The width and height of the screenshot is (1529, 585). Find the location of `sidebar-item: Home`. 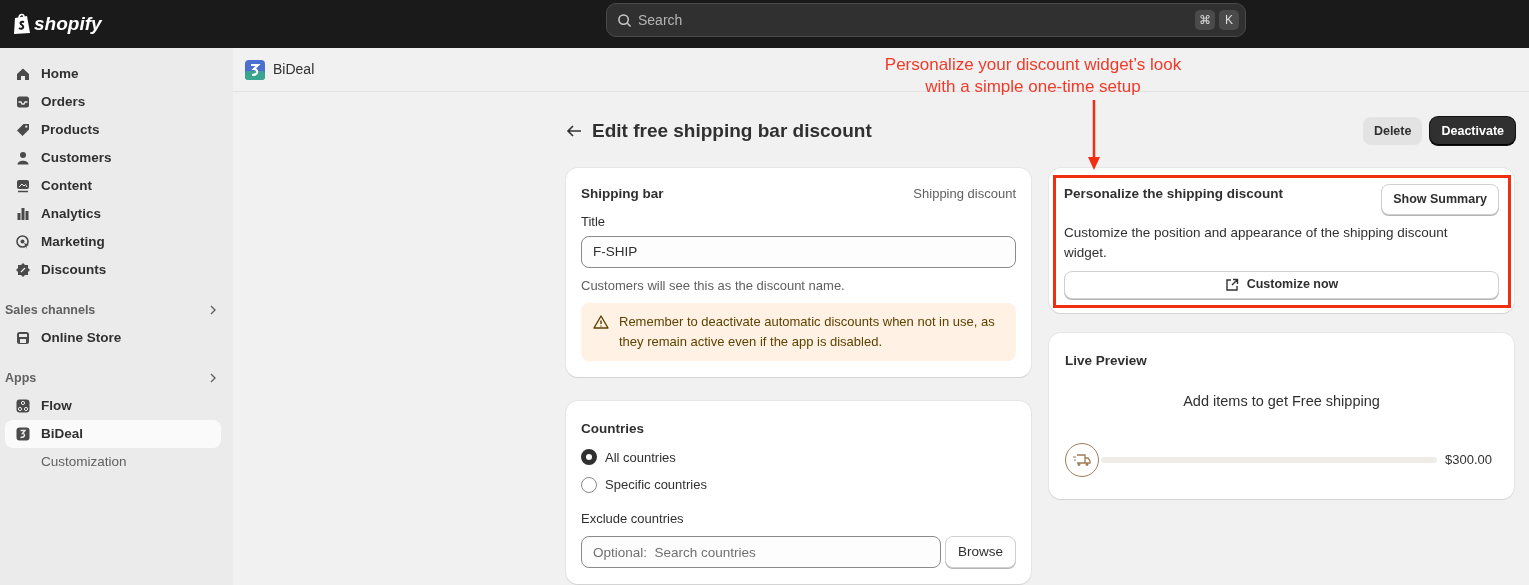

sidebar-item: Home is located at coordinates (113, 74).